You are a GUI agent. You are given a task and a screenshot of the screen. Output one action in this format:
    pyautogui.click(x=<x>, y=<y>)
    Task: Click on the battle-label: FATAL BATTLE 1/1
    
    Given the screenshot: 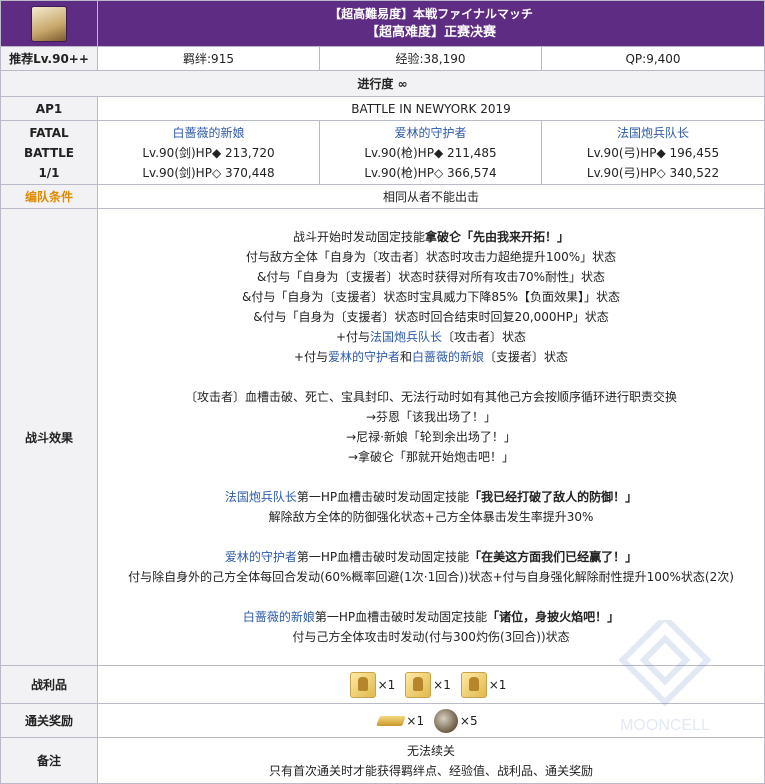 What is the action you would take?
    pyautogui.click(x=49, y=152)
    